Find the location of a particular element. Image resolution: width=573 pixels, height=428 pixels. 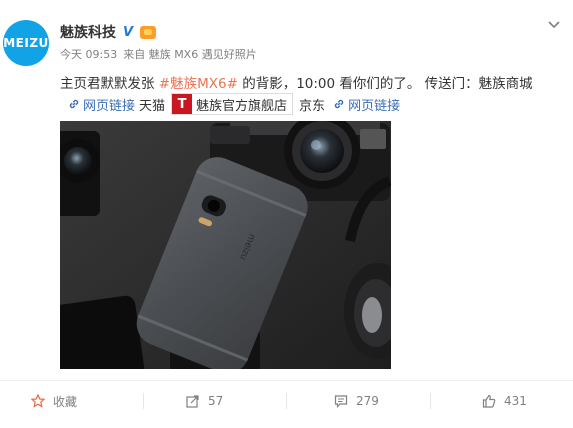

hashtag-link: #魅族MX6# is located at coordinates (198, 84).